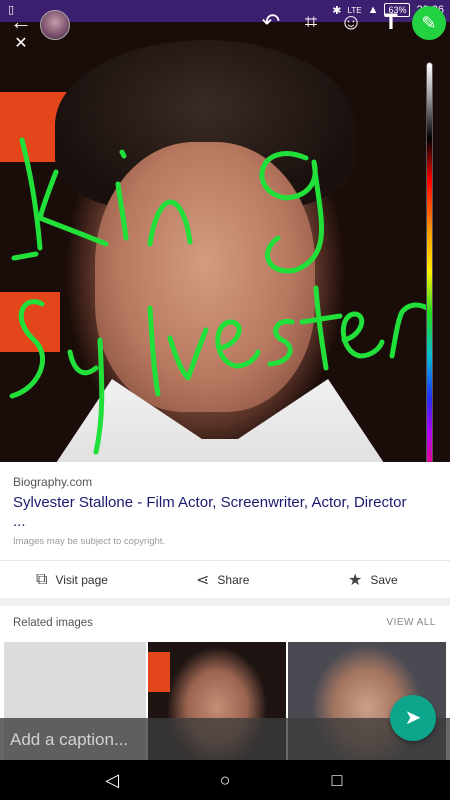 This screenshot has height=800, width=450. What do you see at coordinates (21, 46) in the screenshot?
I see `close-icon: ✕` at bounding box center [21, 46].